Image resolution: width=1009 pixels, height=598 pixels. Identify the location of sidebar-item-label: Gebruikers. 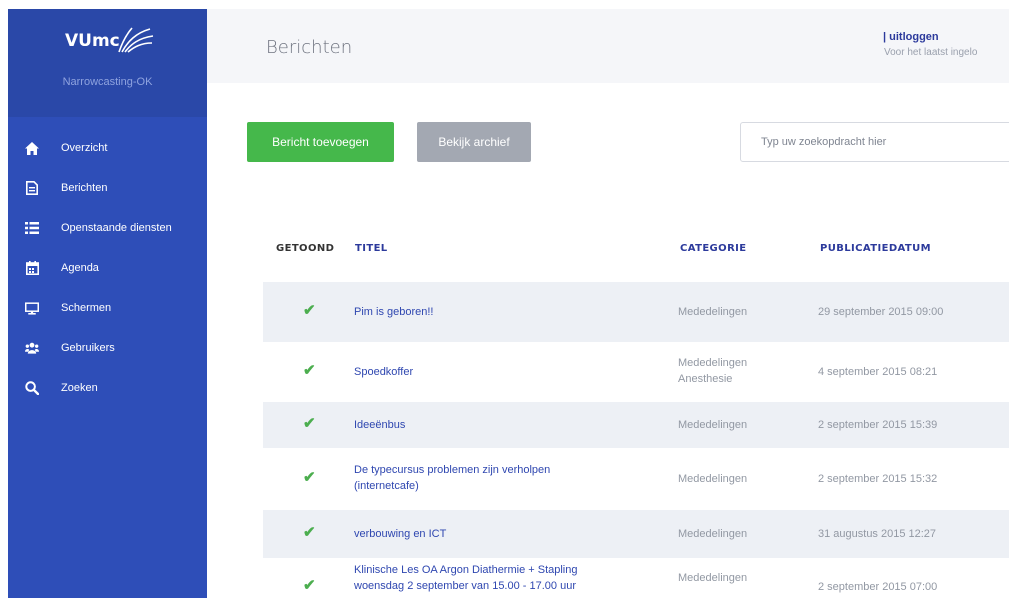
(88, 348).